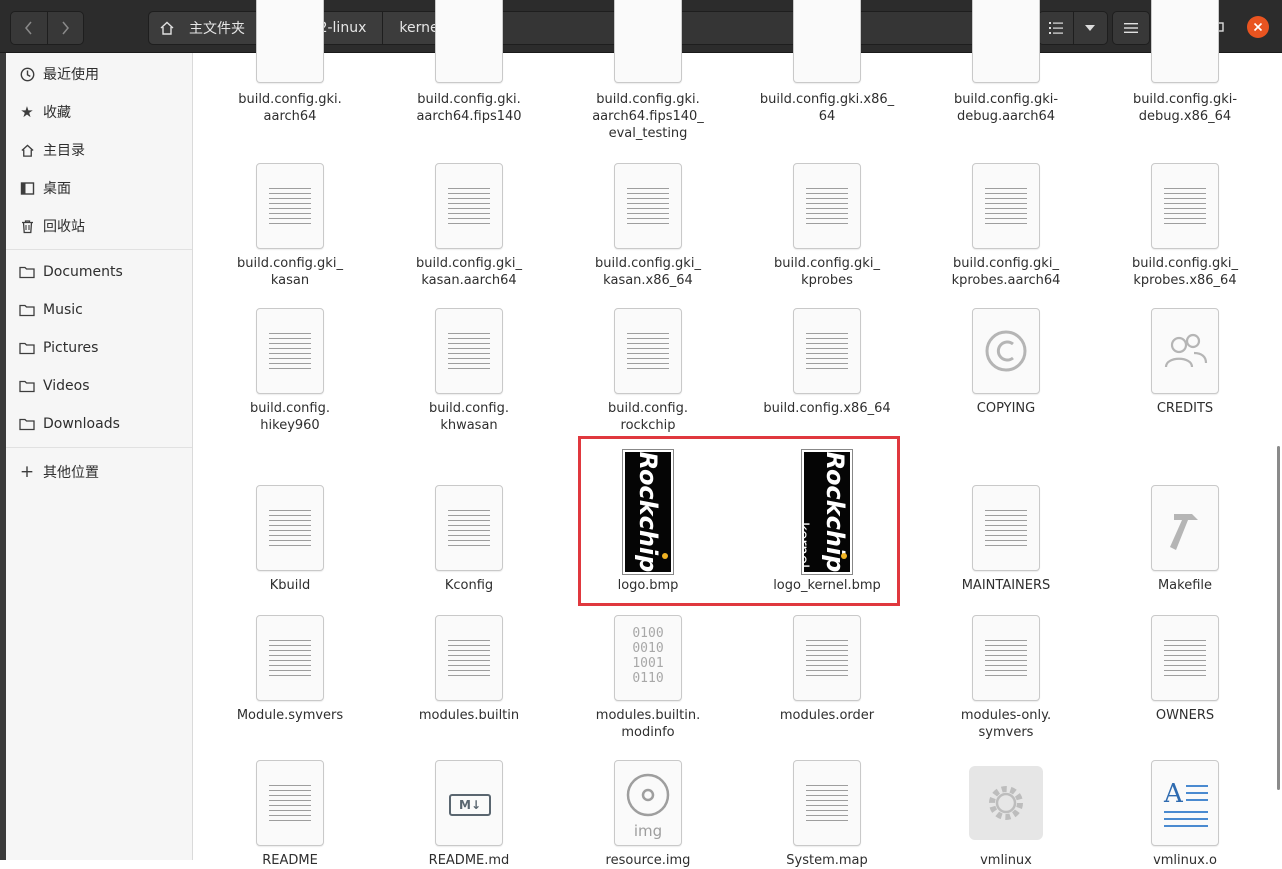 Image resolution: width=1282 pixels, height=869 pixels. What do you see at coordinates (57, 189) in the screenshot?
I see `sidebar-item-label: 桌面` at bounding box center [57, 189].